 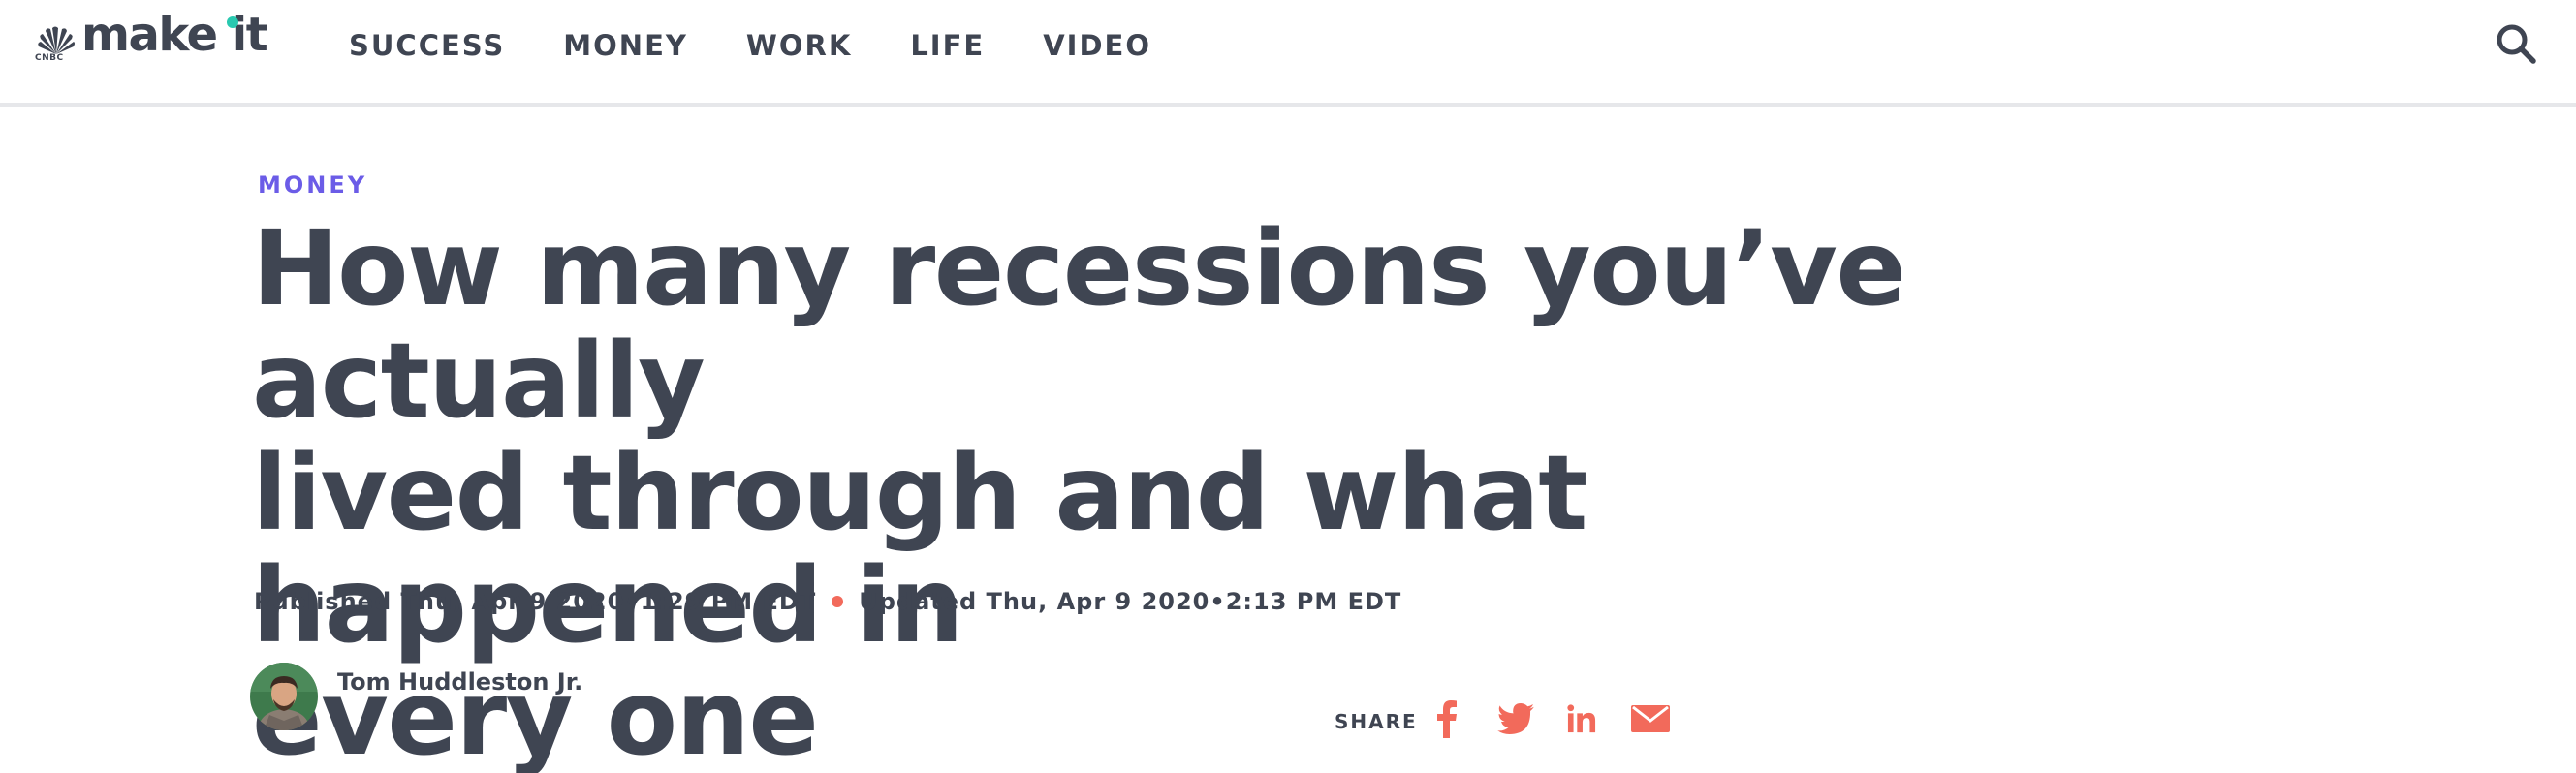 What do you see at coordinates (1650, 718) in the screenshot?
I see `email-icon` at bounding box center [1650, 718].